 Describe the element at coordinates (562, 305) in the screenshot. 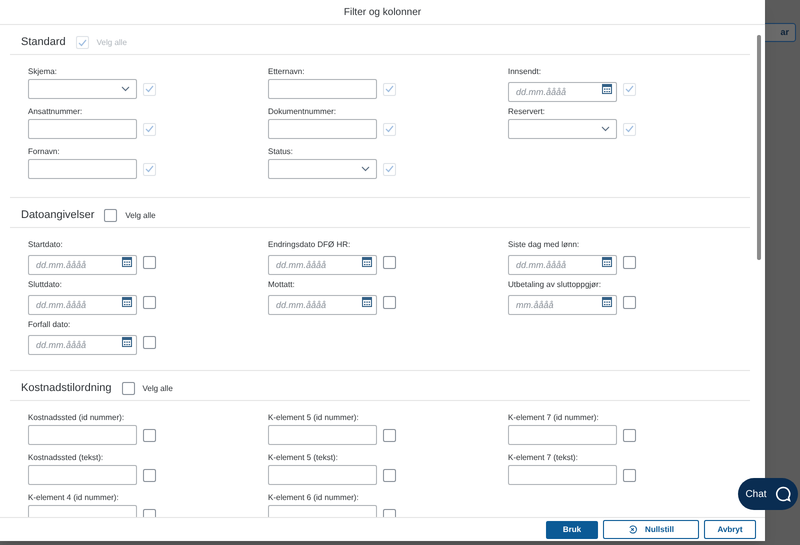

I see `date-field: mm.åååå` at that location.